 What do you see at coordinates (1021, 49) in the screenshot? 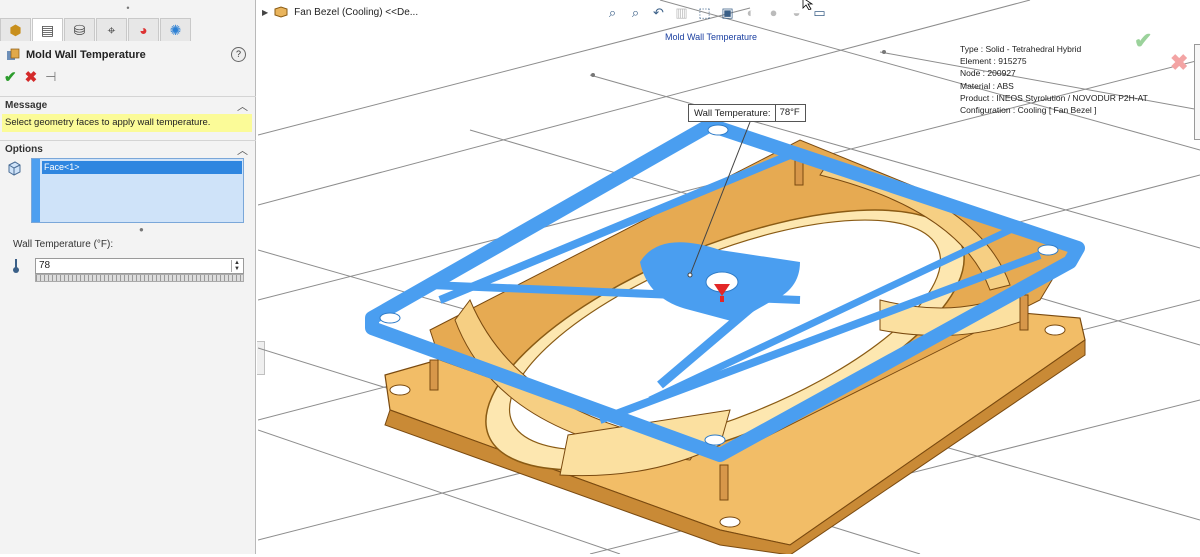
I see `info-type: Type : Solid - Tetrahedral Hybrid` at bounding box center [1021, 49].